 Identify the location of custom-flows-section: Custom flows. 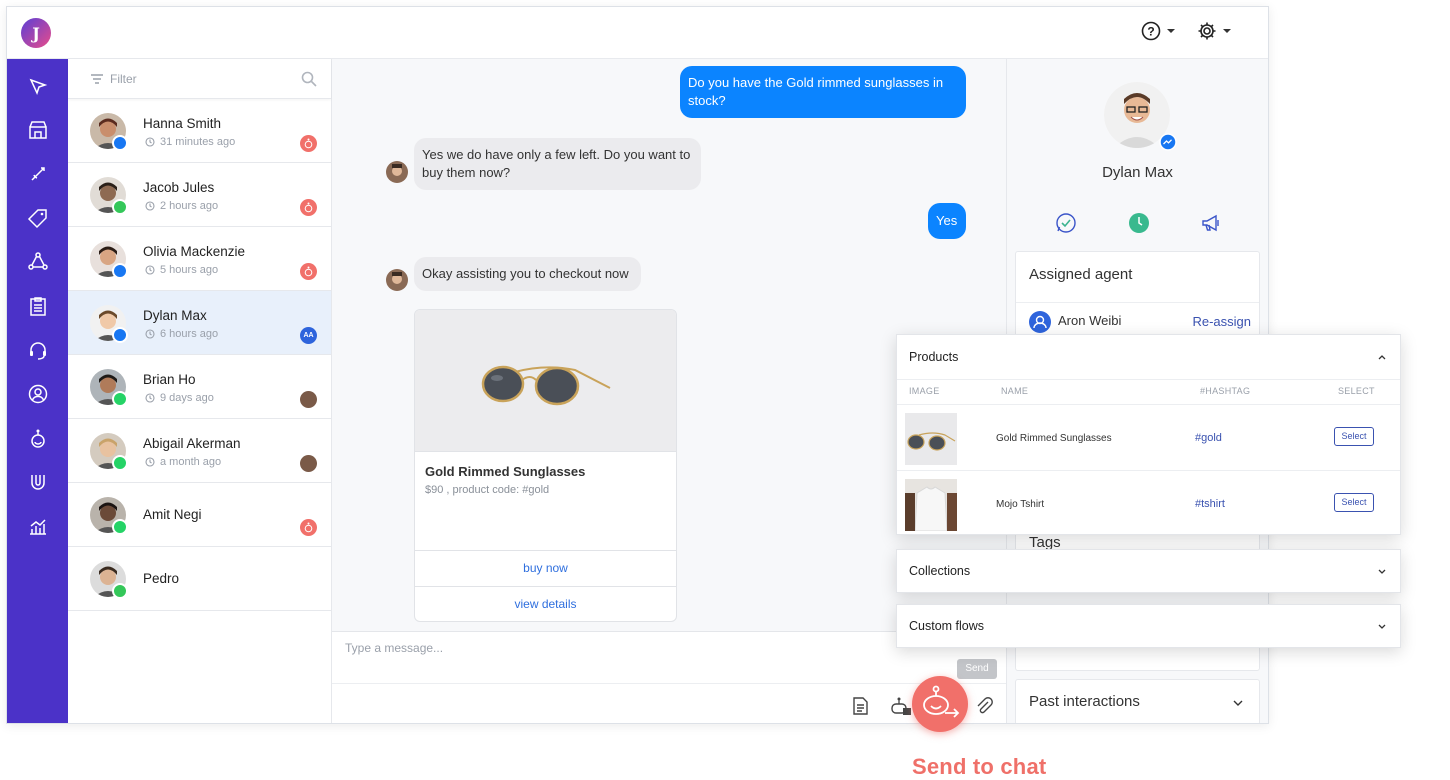
(1148, 626).